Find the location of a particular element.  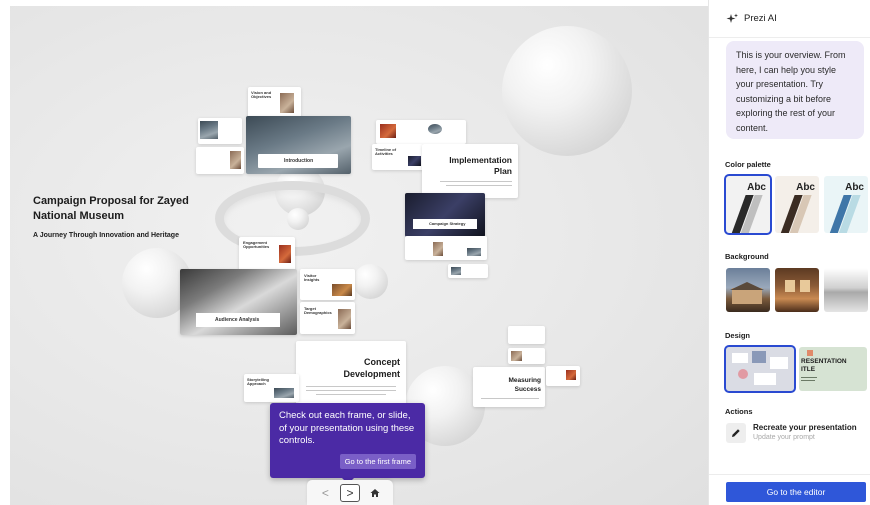

frame-engagement: Engagement Opportunities is located at coordinates (267, 254).